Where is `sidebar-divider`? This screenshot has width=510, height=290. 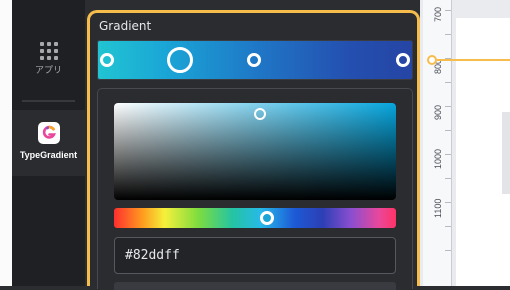 sidebar-divider is located at coordinates (48, 101).